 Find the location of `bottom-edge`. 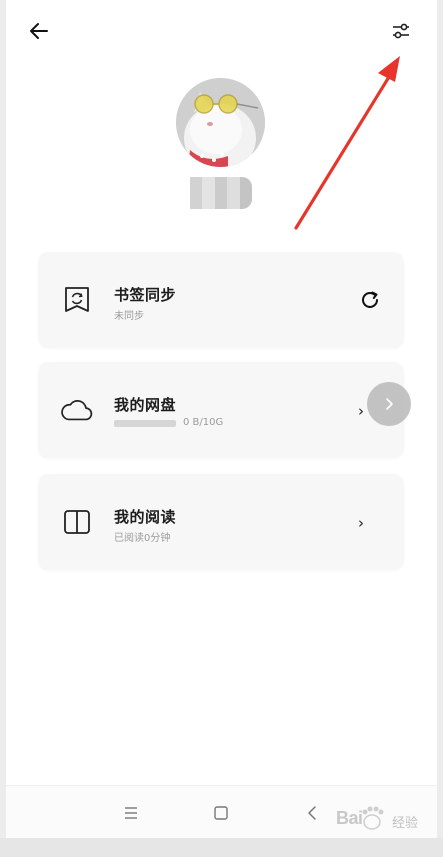

bottom-edge is located at coordinates (221, 847).